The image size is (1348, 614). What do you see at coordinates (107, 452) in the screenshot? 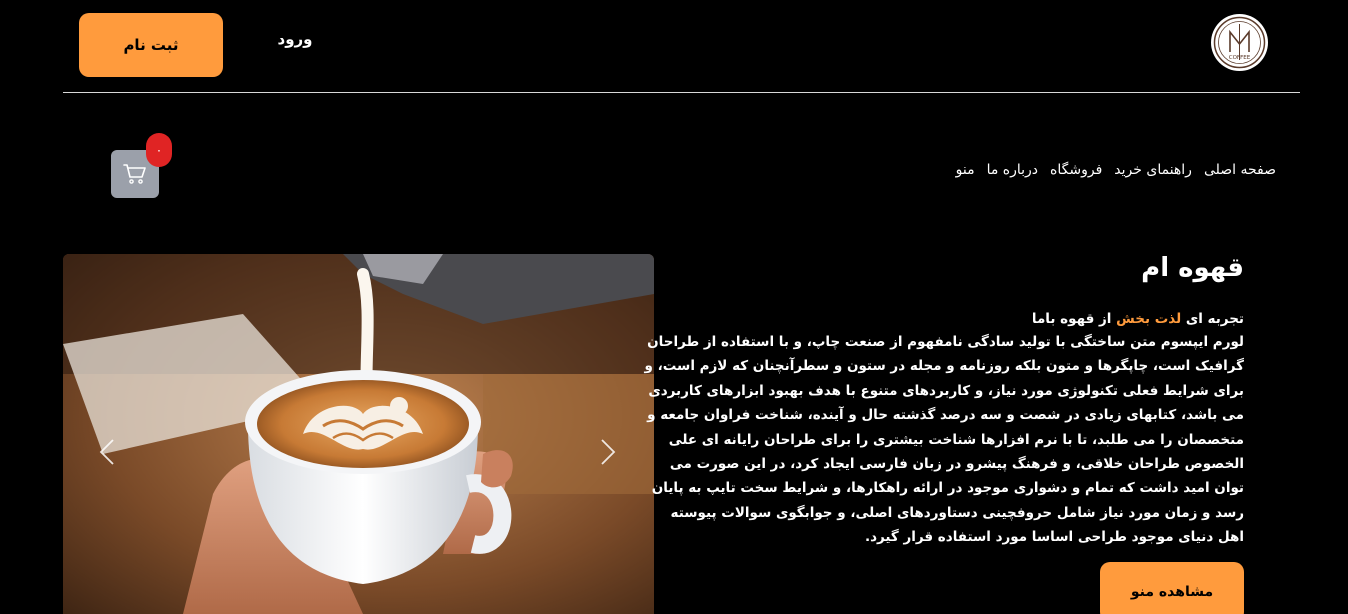
I see `carousel-prev-icon` at bounding box center [107, 452].